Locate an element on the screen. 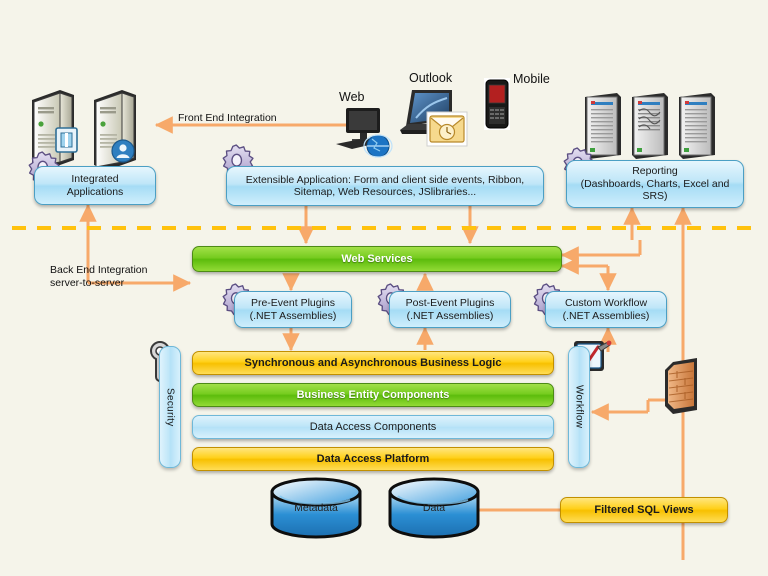  envelope-icon is located at coordinates (447, 129).